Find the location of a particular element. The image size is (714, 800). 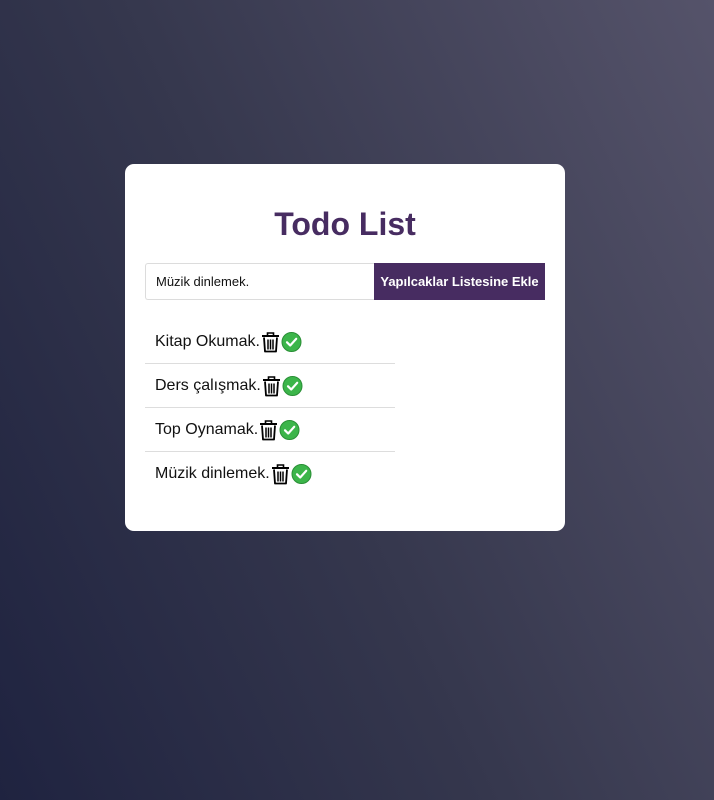

todo-item: Müzik dinlemek. is located at coordinates (270, 474).